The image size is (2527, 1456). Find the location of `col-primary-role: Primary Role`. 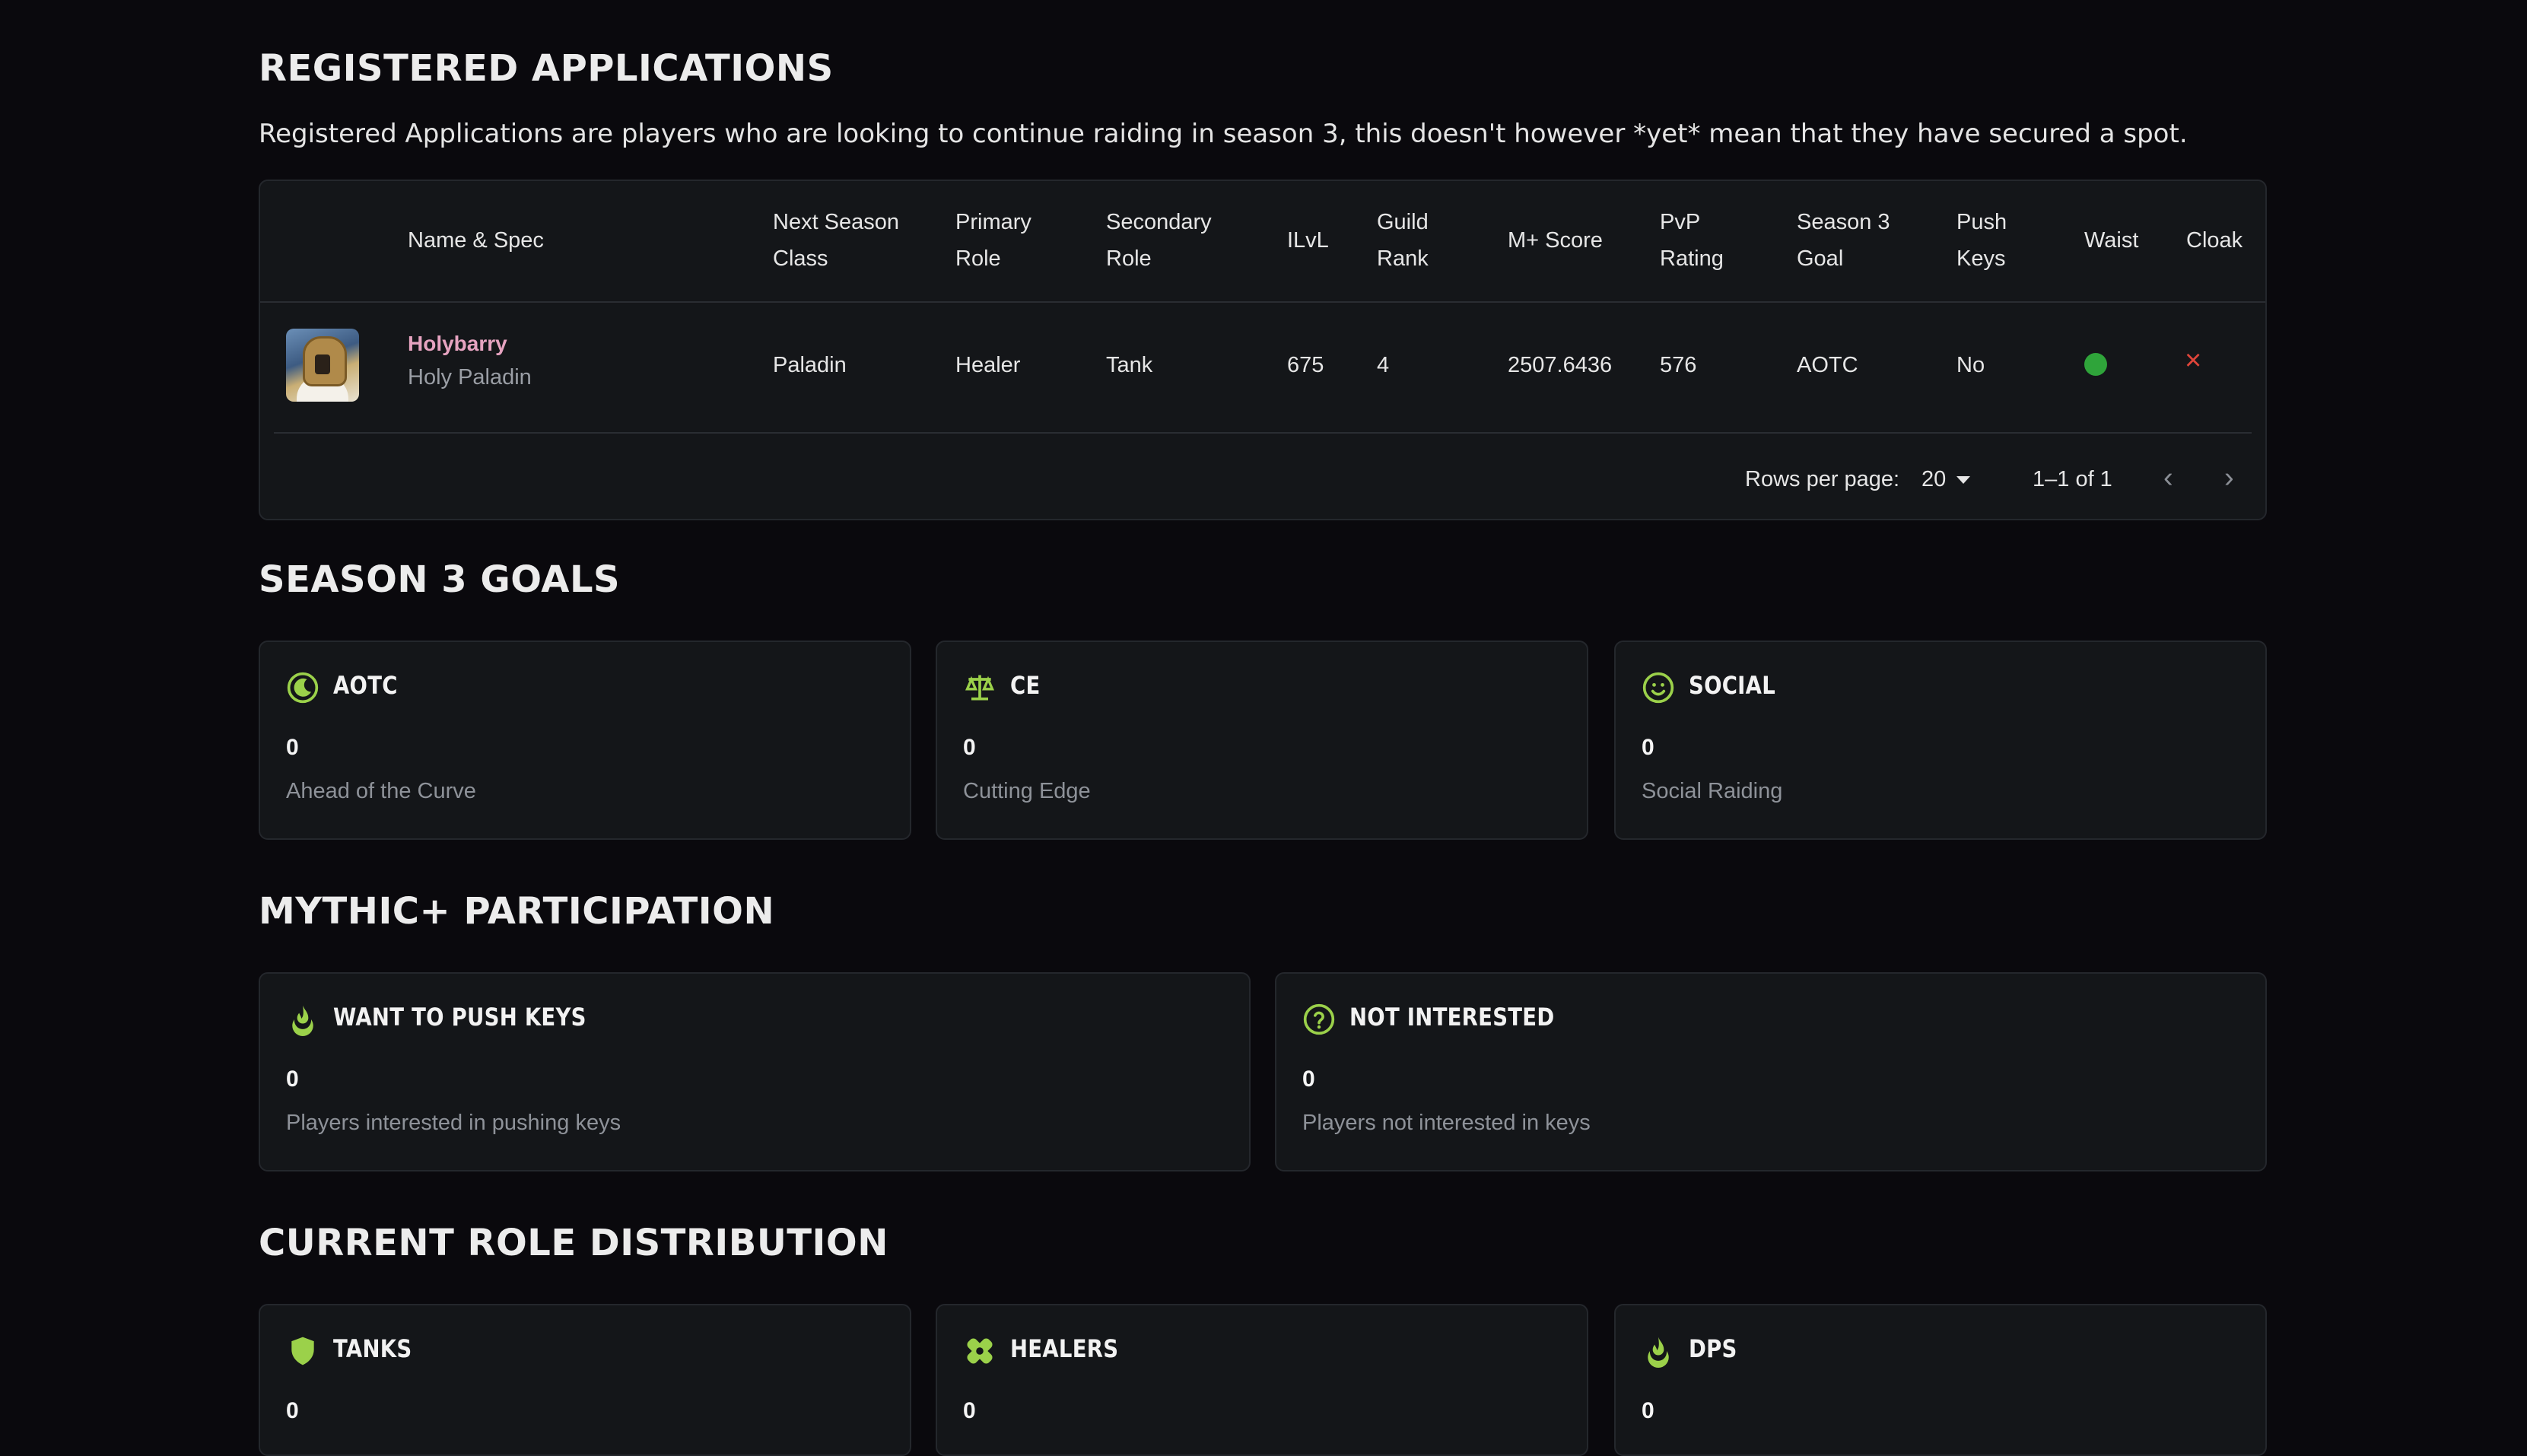

col-primary-role: Primary Role is located at coordinates (993, 240).